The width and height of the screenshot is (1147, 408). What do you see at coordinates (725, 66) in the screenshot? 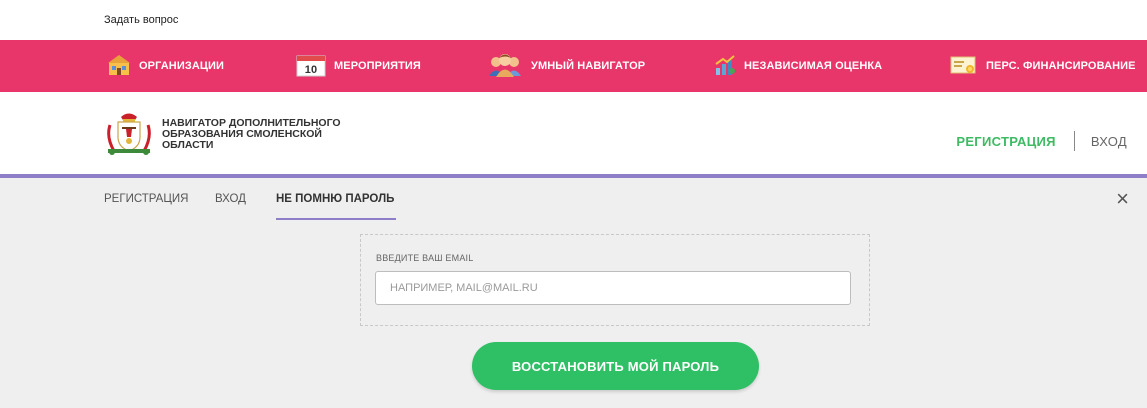
I see `chart-icon` at bounding box center [725, 66].